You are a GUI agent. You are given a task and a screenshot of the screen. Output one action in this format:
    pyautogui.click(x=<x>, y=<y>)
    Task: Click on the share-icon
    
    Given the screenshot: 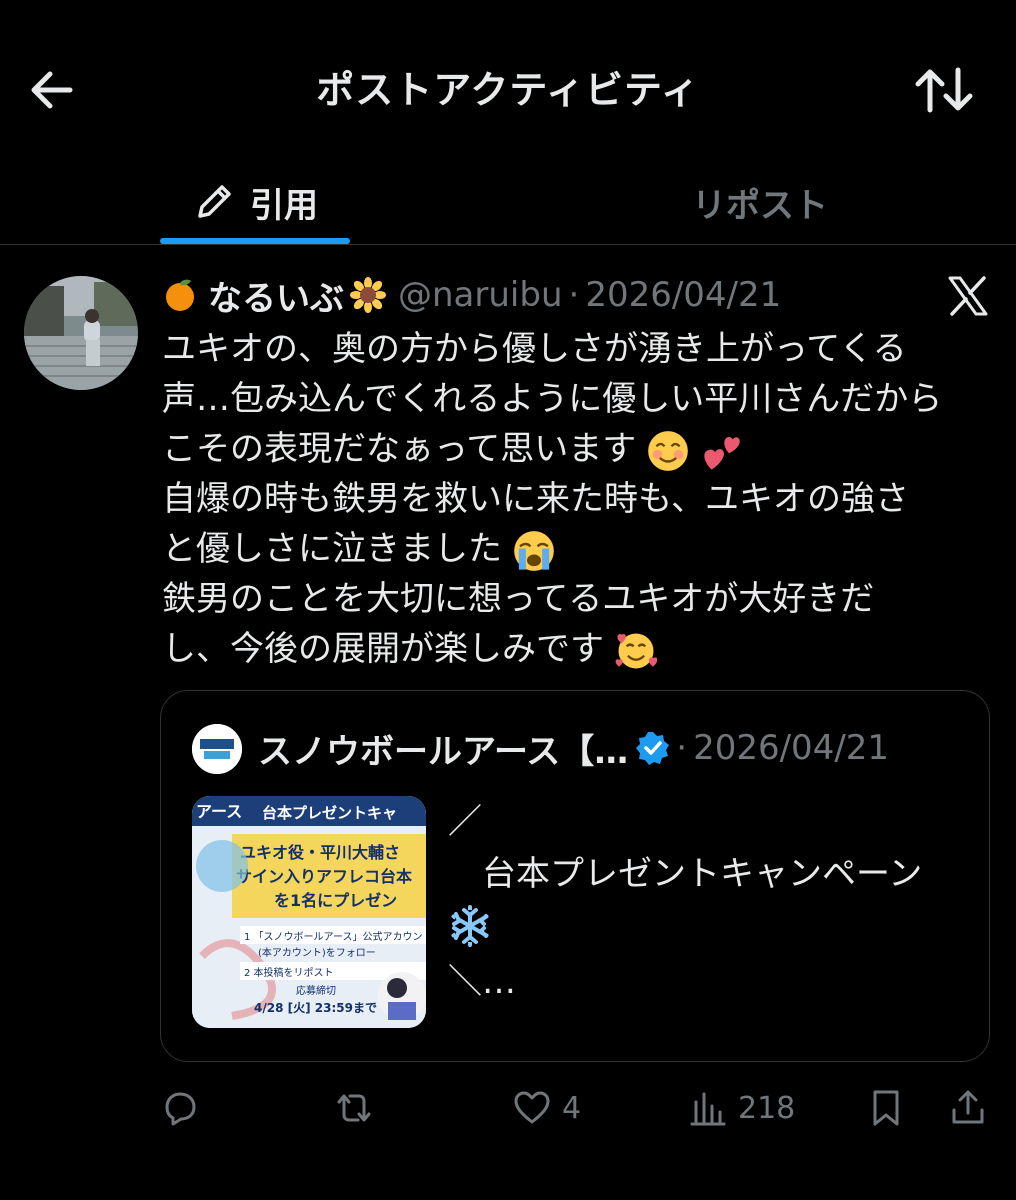 What is the action you would take?
    pyautogui.click(x=968, y=1107)
    